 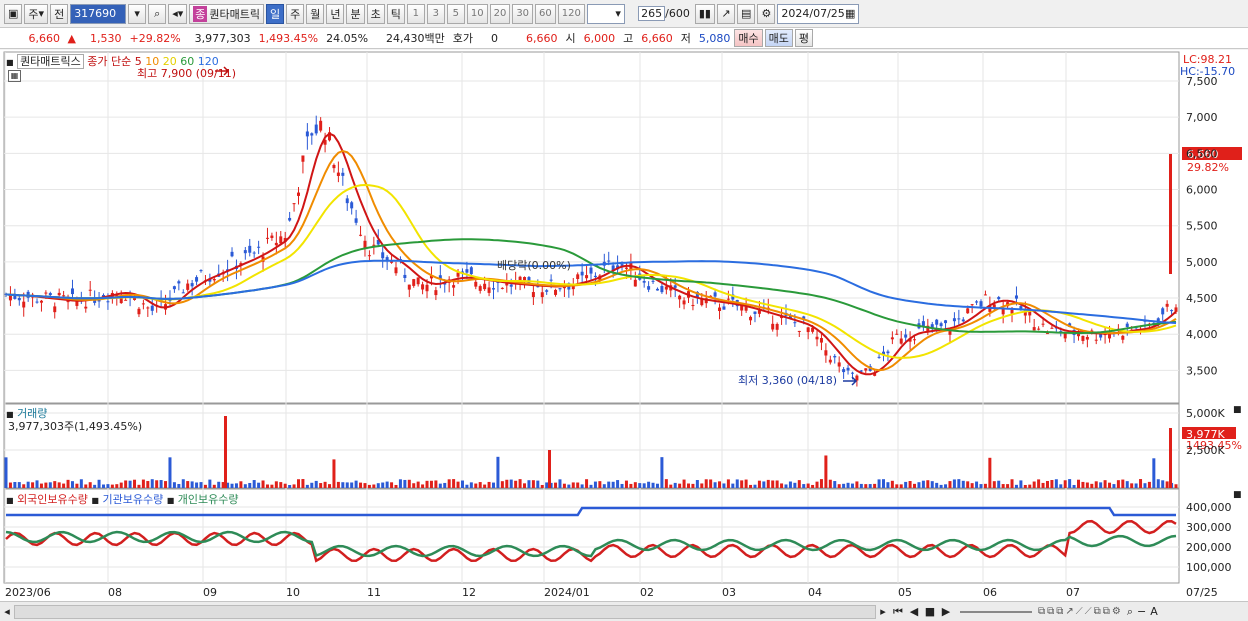 I want to click on period-20: 20, so click(x=500, y=13).